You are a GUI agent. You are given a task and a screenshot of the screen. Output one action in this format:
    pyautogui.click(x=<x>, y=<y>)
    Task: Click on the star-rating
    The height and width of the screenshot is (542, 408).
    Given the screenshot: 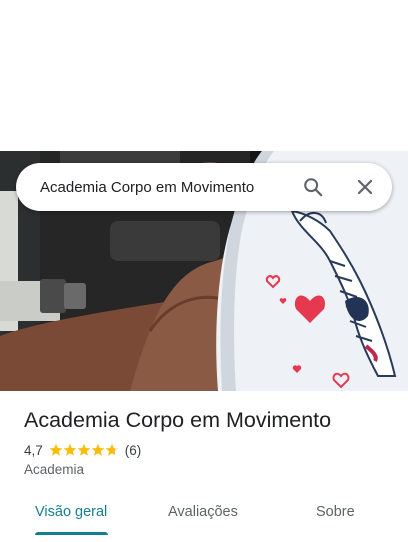 What is the action you would take?
    pyautogui.click(x=84, y=450)
    